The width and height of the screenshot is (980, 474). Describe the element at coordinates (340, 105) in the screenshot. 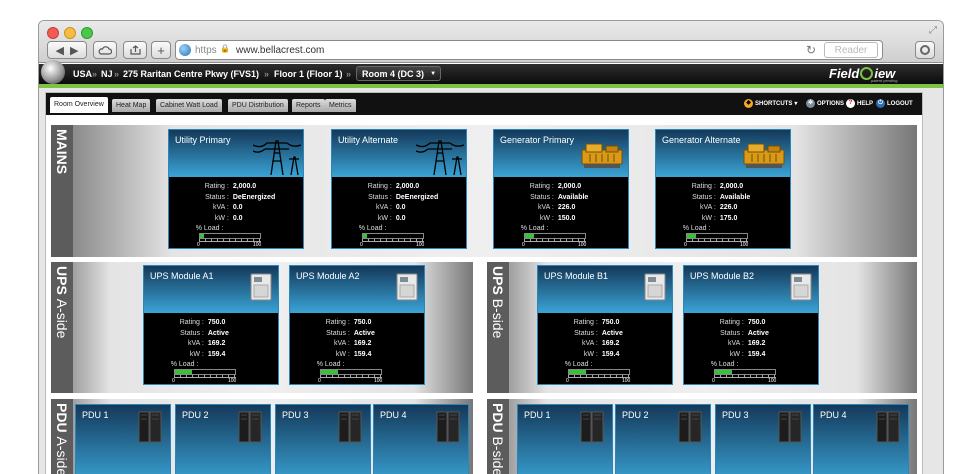

I see `tab-metrics: Metrics` at that location.